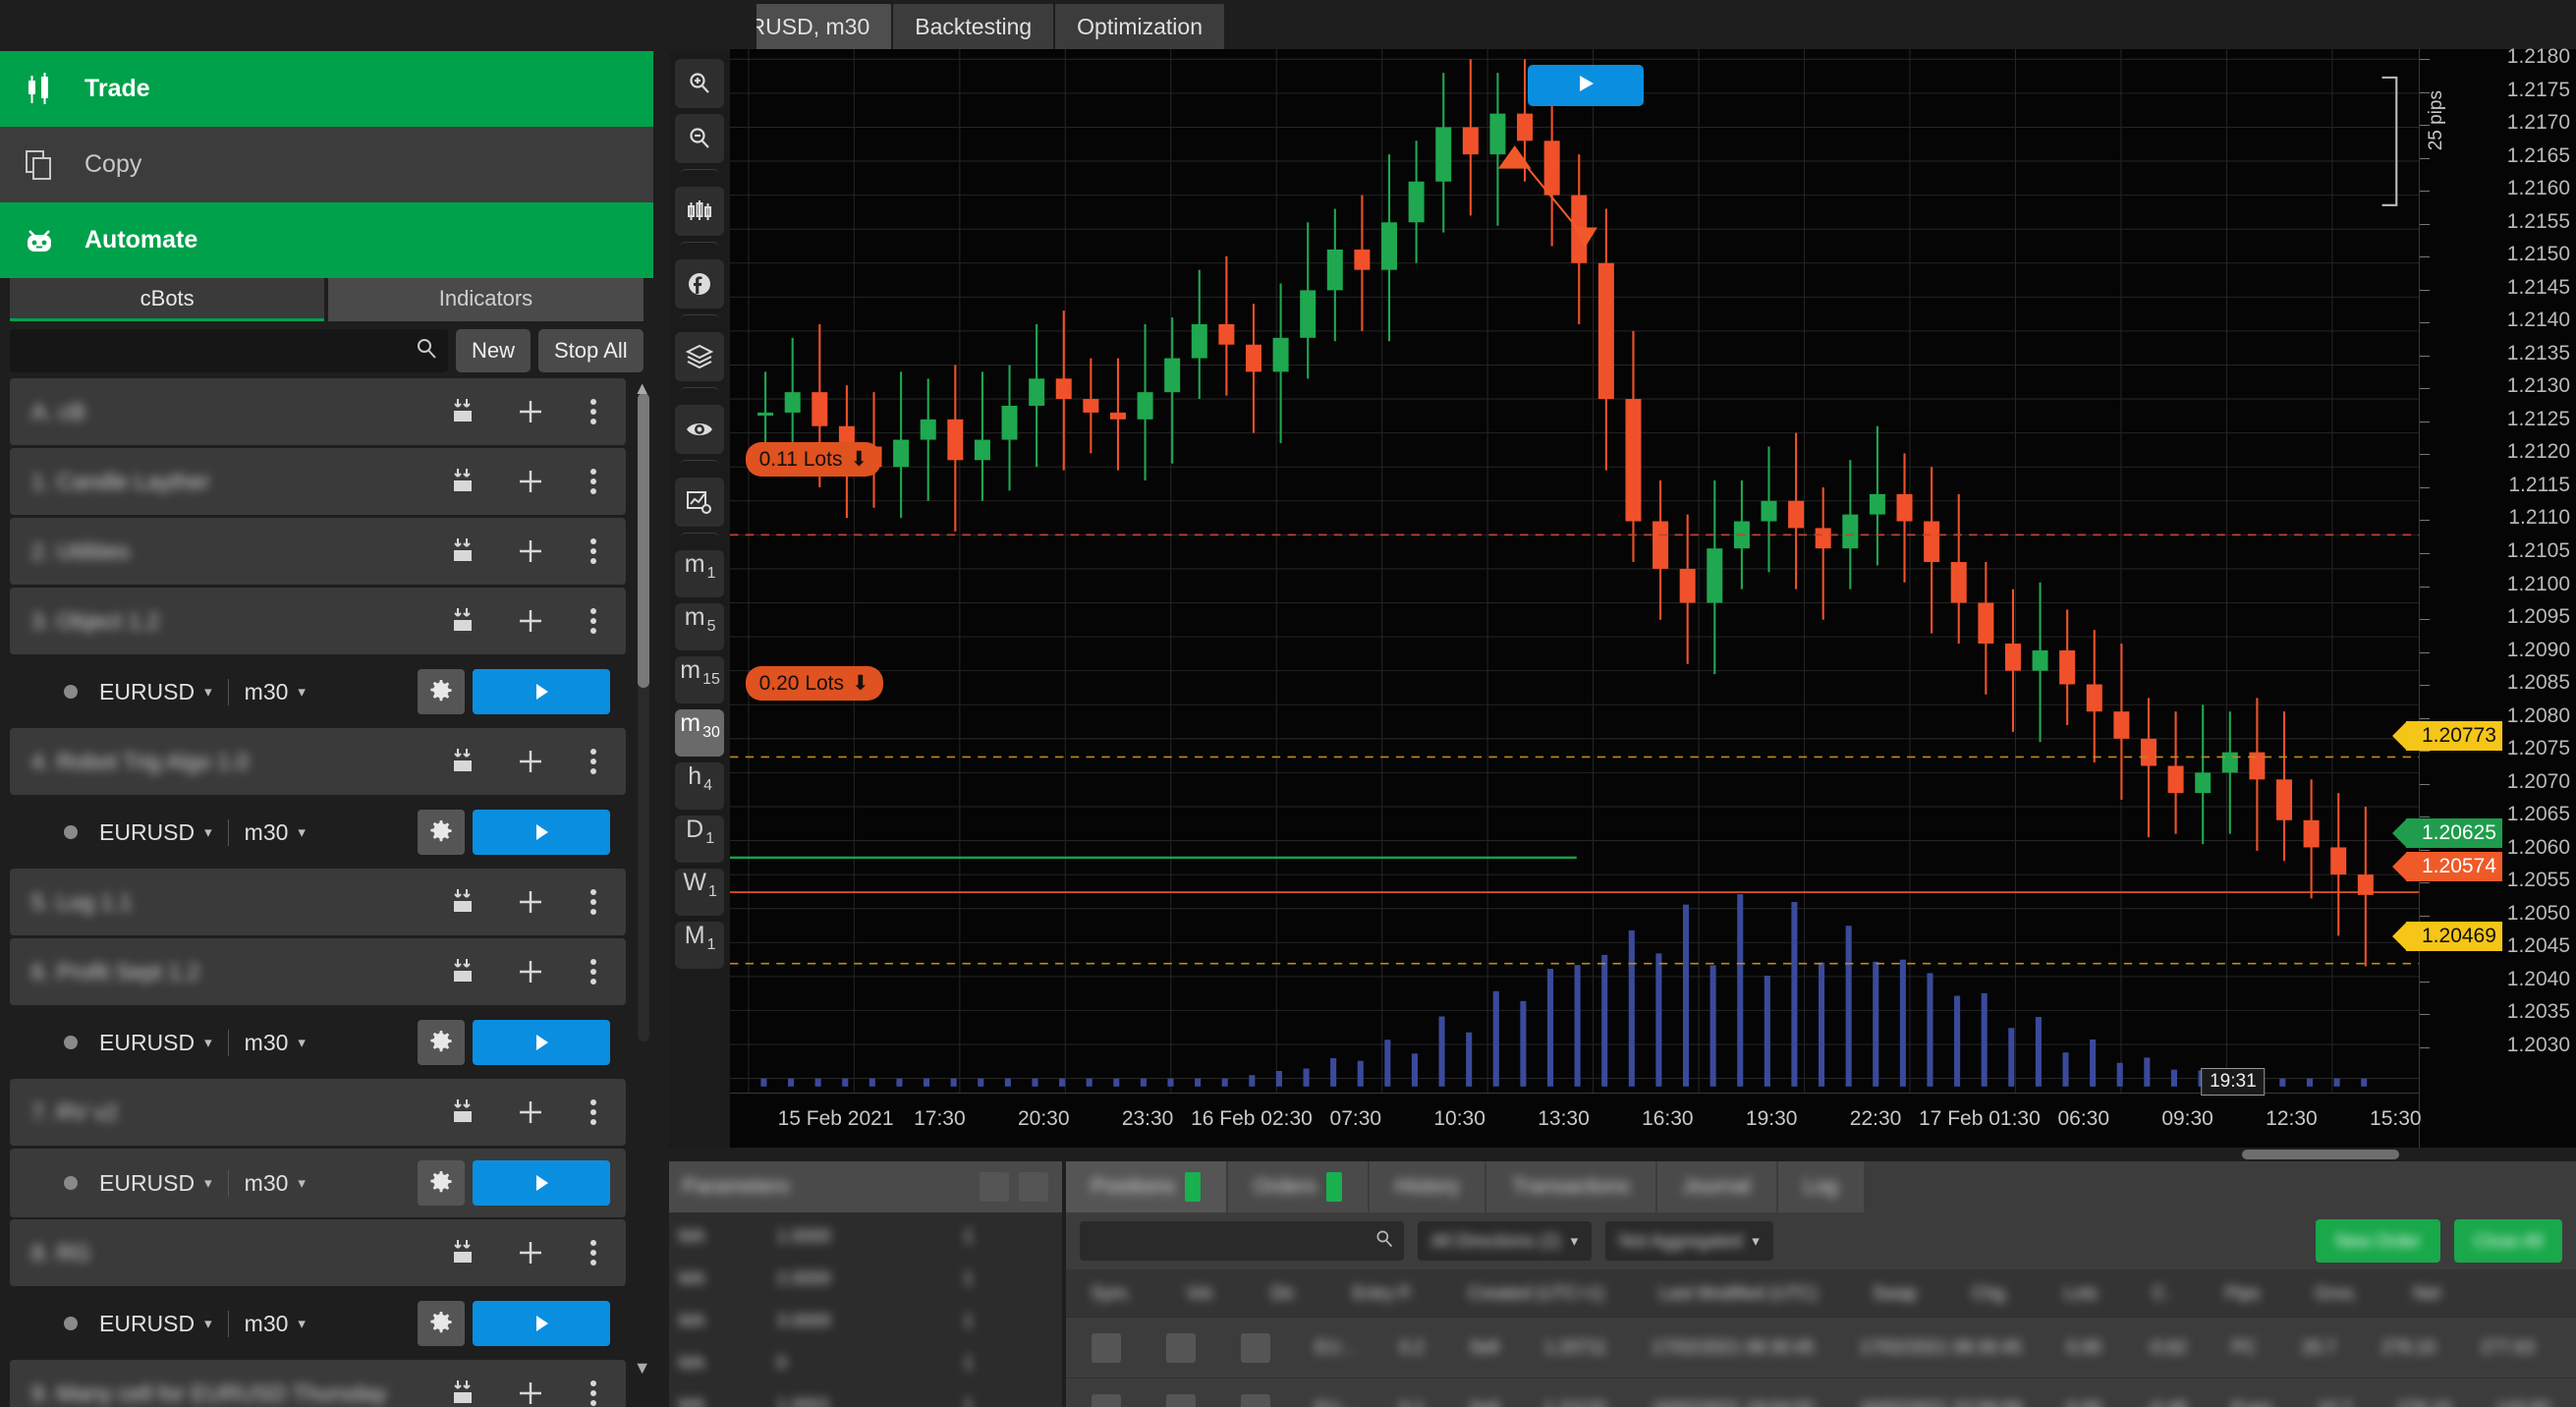 The width and height of the screenshot is (2576, 1407). Describe the element at coordinates (1145, 1186) in the screenshot. I see `bottom-tab-positions: Positions` at that location.